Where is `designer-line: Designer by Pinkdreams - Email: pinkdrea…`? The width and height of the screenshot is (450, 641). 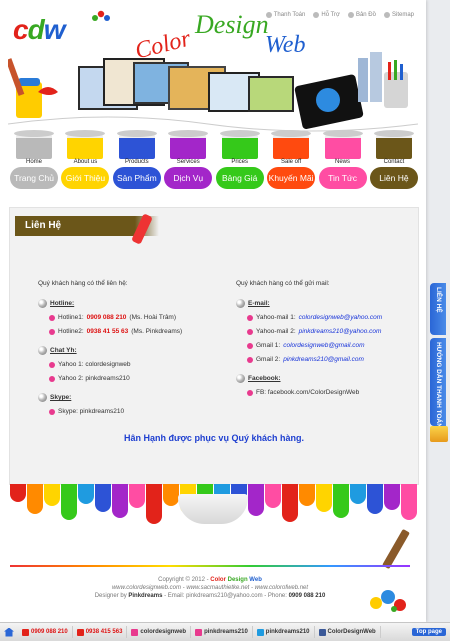 designer-line: Designer by Pinkdreams - Email: pinkdrea… is located at coordinates (210, 596).